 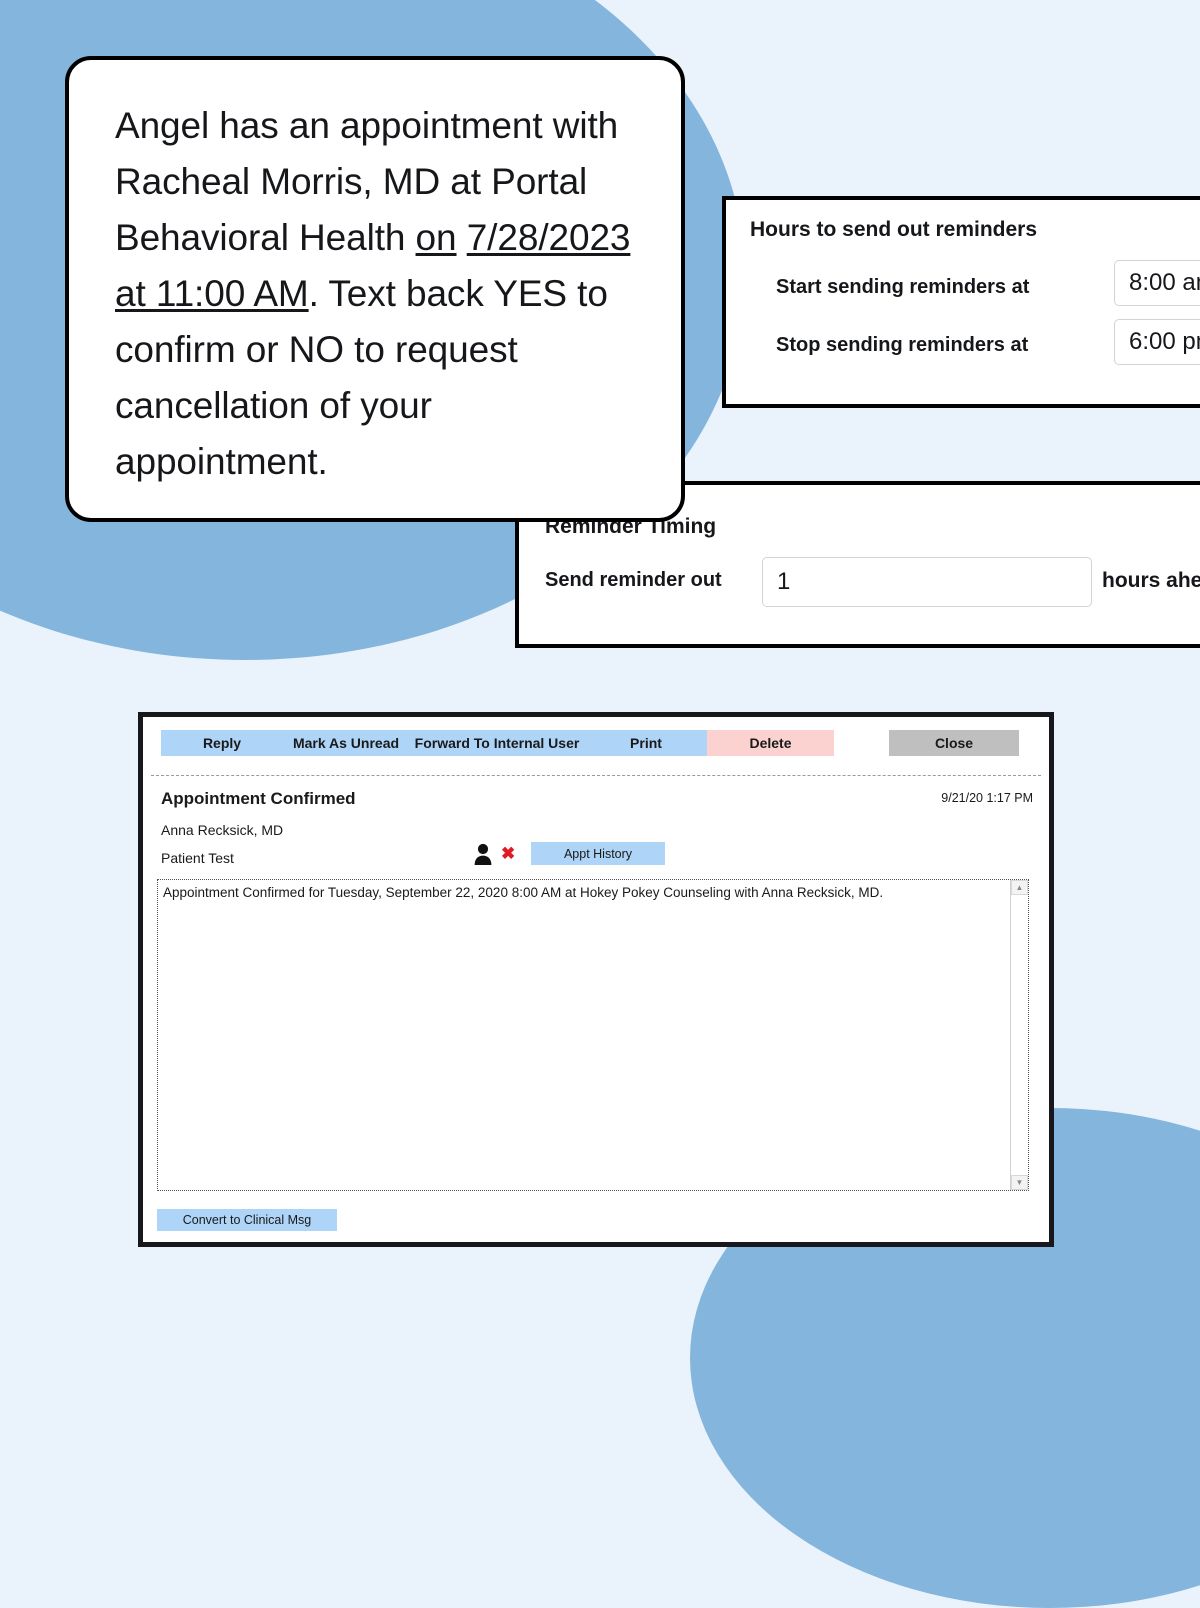 What do you see at coordinates (903, 287) in the screenshot?
I see `start-sending-reminders-label: Start sending reminders at` at bounding box center [903, 287].